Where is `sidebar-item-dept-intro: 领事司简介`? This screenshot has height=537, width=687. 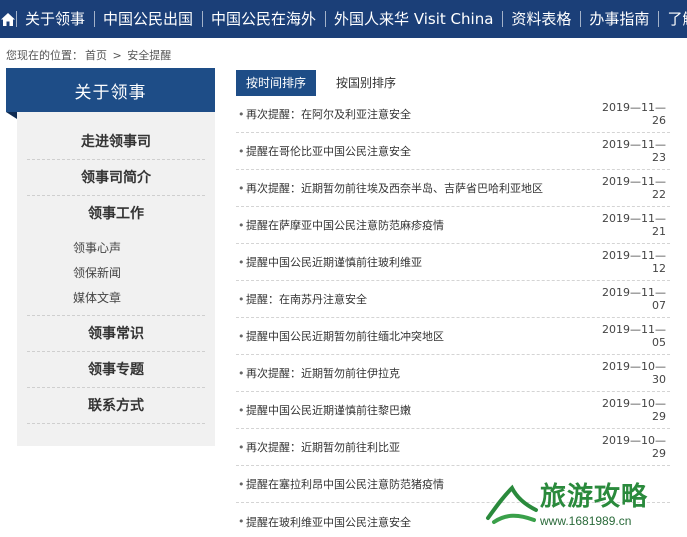
sidebar-item-dept-intro: 领事司简介 is located at coordinates (116, 178).